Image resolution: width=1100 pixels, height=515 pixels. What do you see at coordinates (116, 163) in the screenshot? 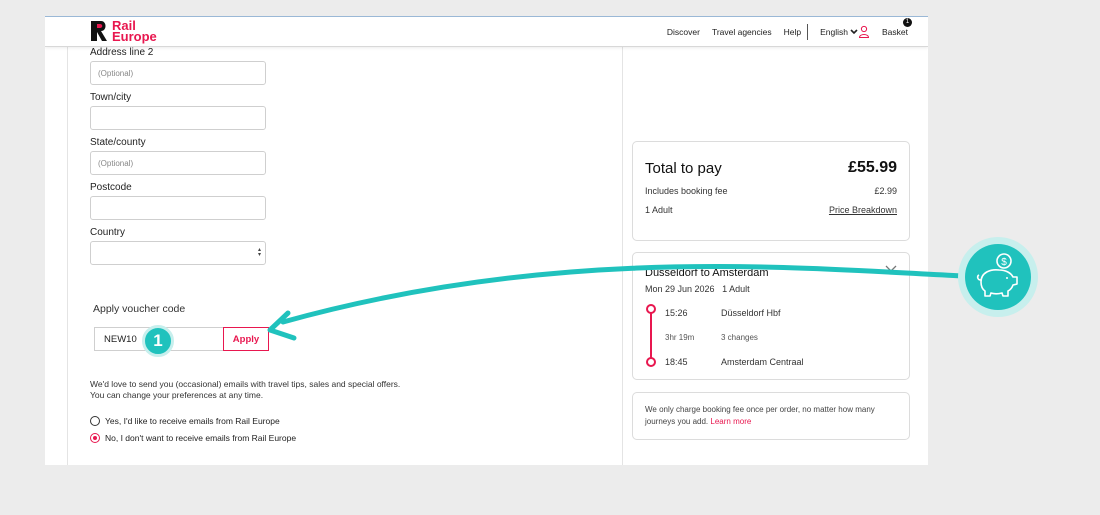
I see `state-placeholder: (Optional)` at bounding box center [116, 163].